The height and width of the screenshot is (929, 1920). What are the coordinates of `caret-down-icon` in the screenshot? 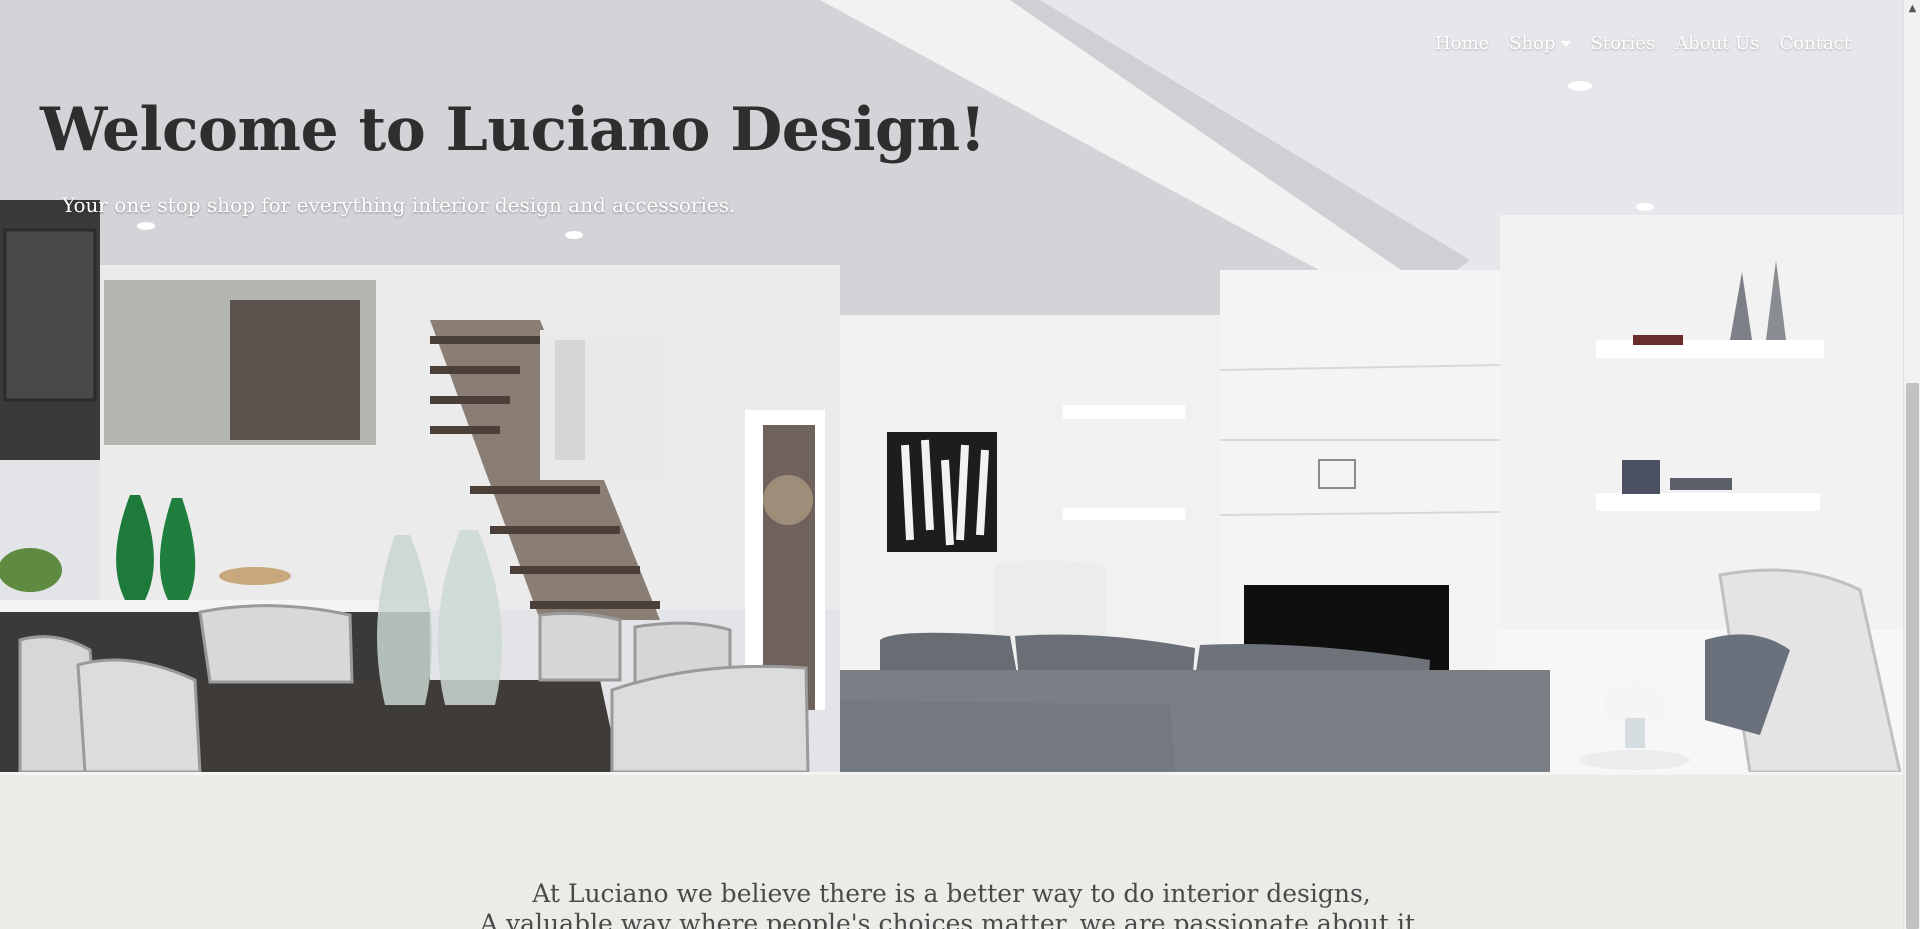 It's located at (1565, 43).